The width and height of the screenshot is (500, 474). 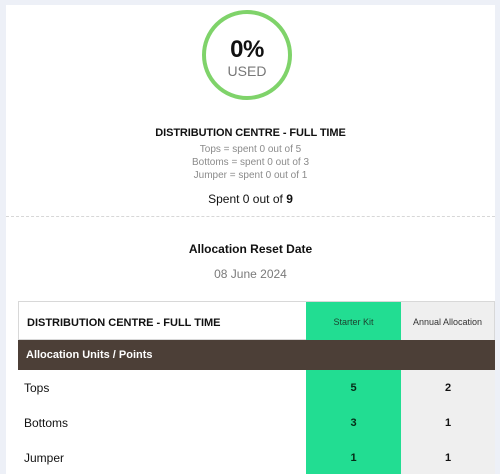 I want to click on table-header-annual-allocation: Annual Allocation, so click(x=448, y=320).